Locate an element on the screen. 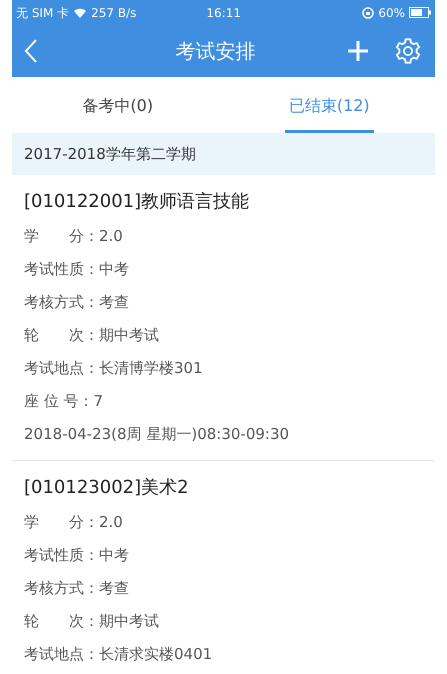  rotation-lock-icon is located at coordinates (368, 12).